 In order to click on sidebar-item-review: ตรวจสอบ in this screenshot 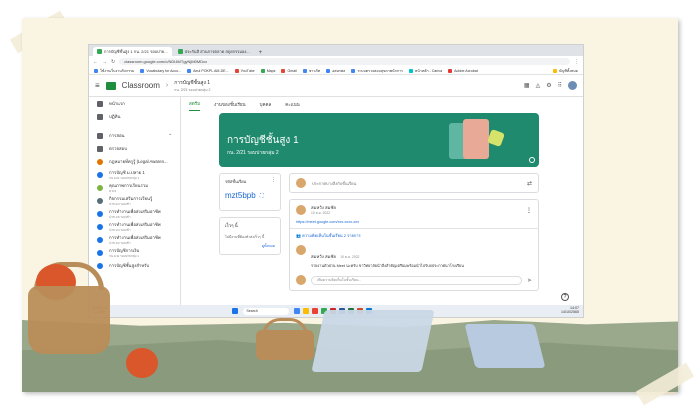, I will do `click(134, 148)`.